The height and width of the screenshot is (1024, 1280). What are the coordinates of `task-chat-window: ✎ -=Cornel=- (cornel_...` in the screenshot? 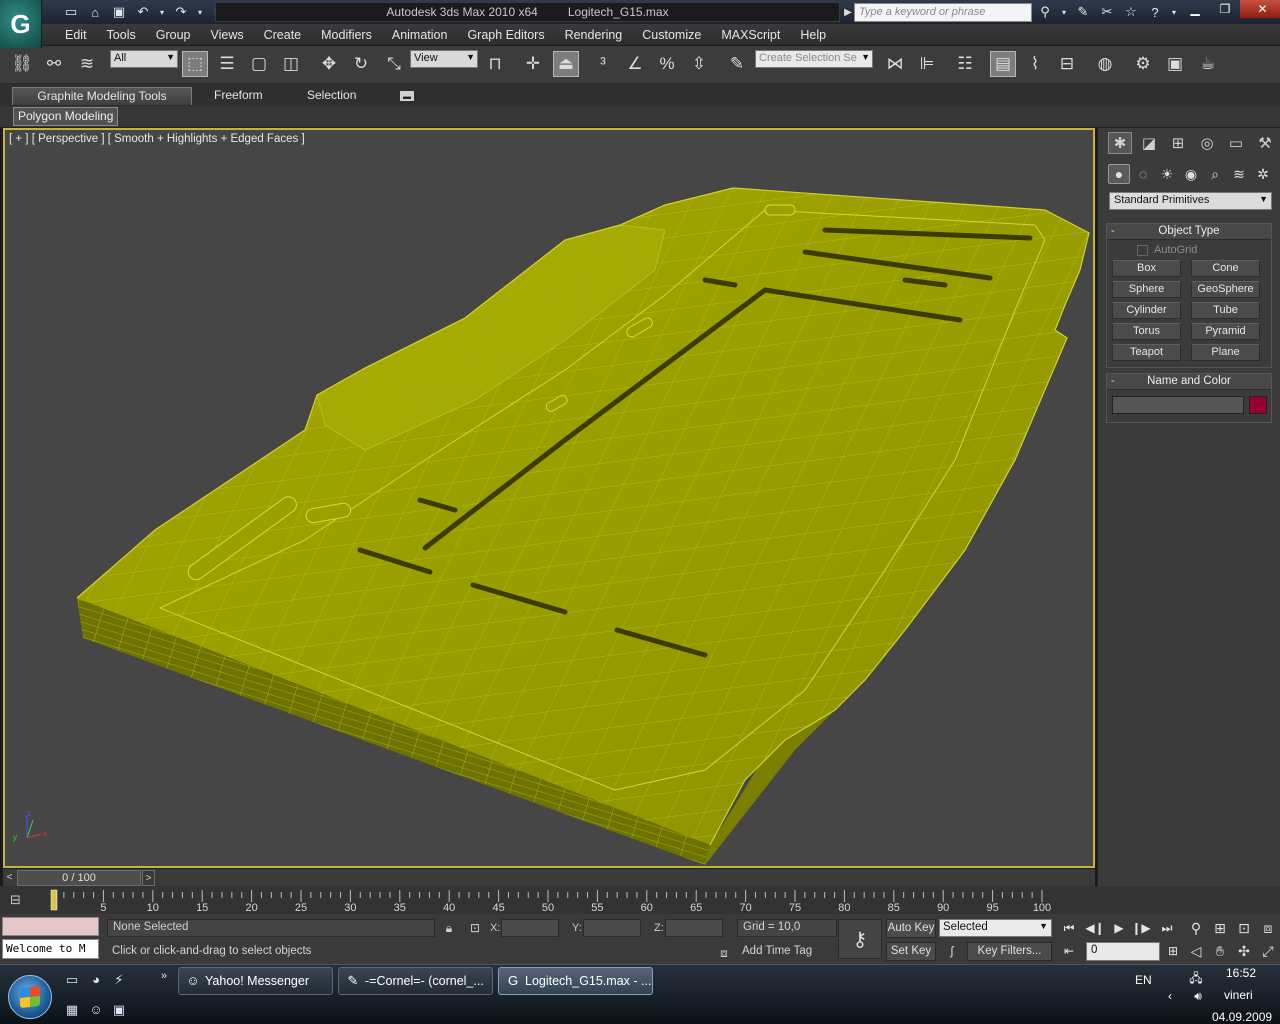 It's located at (415, 981).